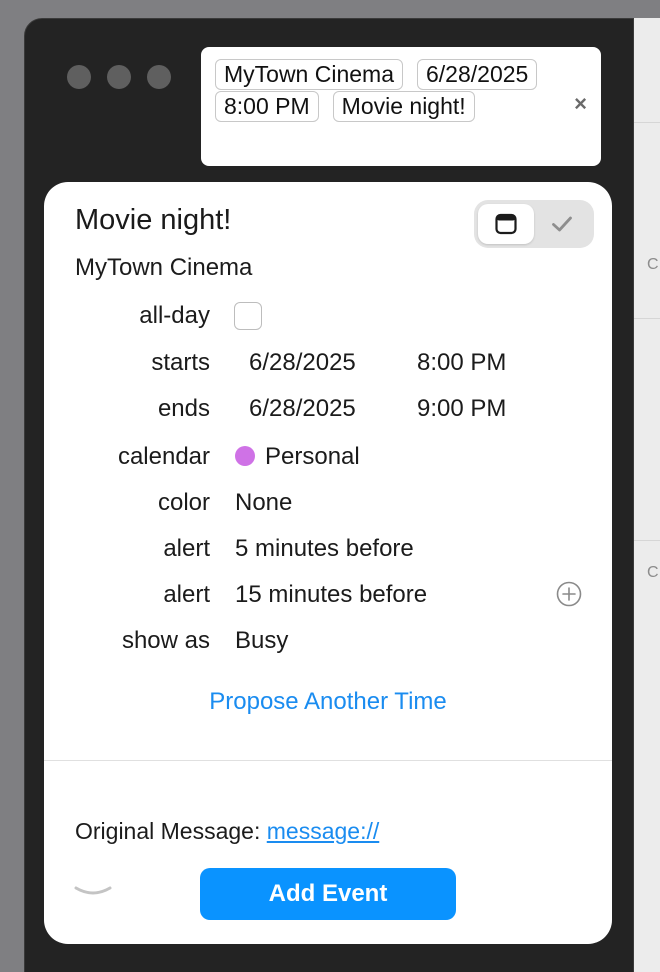  What do you see at coordinates (328, 702) in the screenshot?
I see `propose-another-time-link: Propose Another Time` at bounding box center [328, 702].